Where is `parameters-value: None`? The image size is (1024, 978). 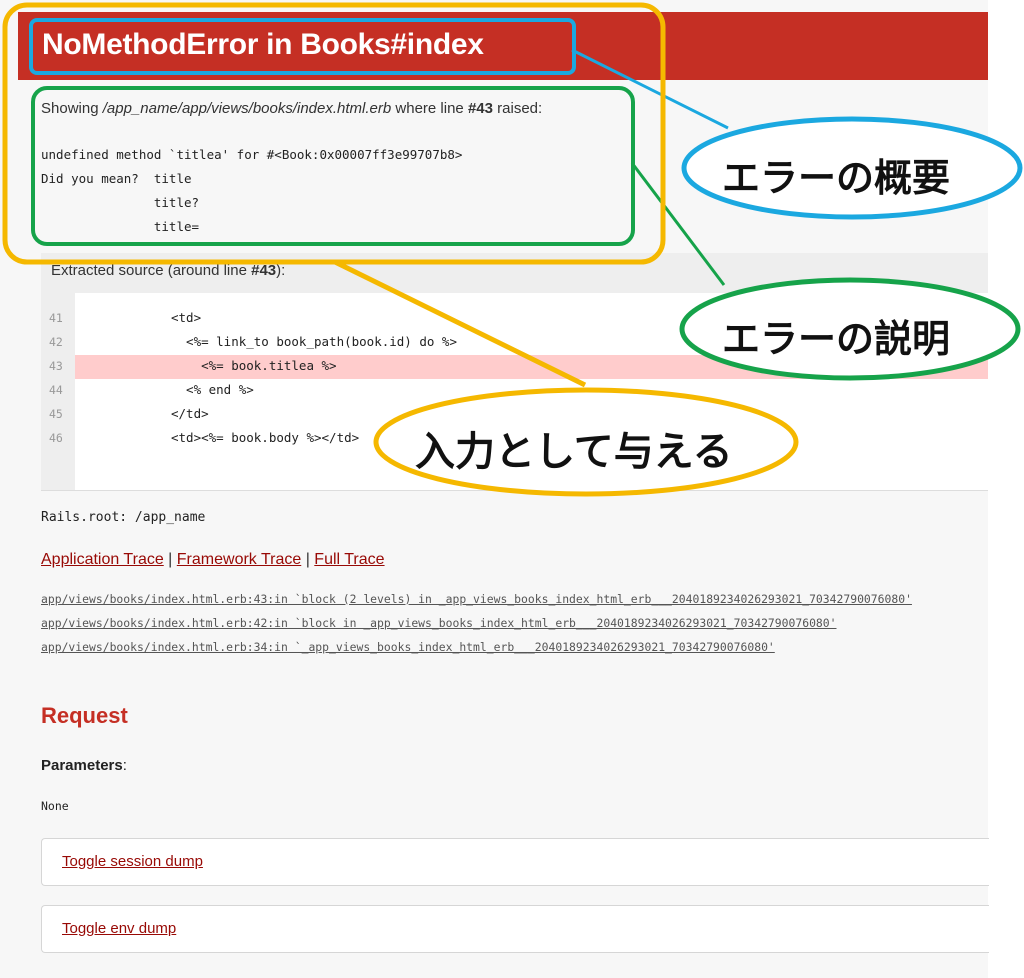 parameters-value: None is located at coordinates (55, 806).